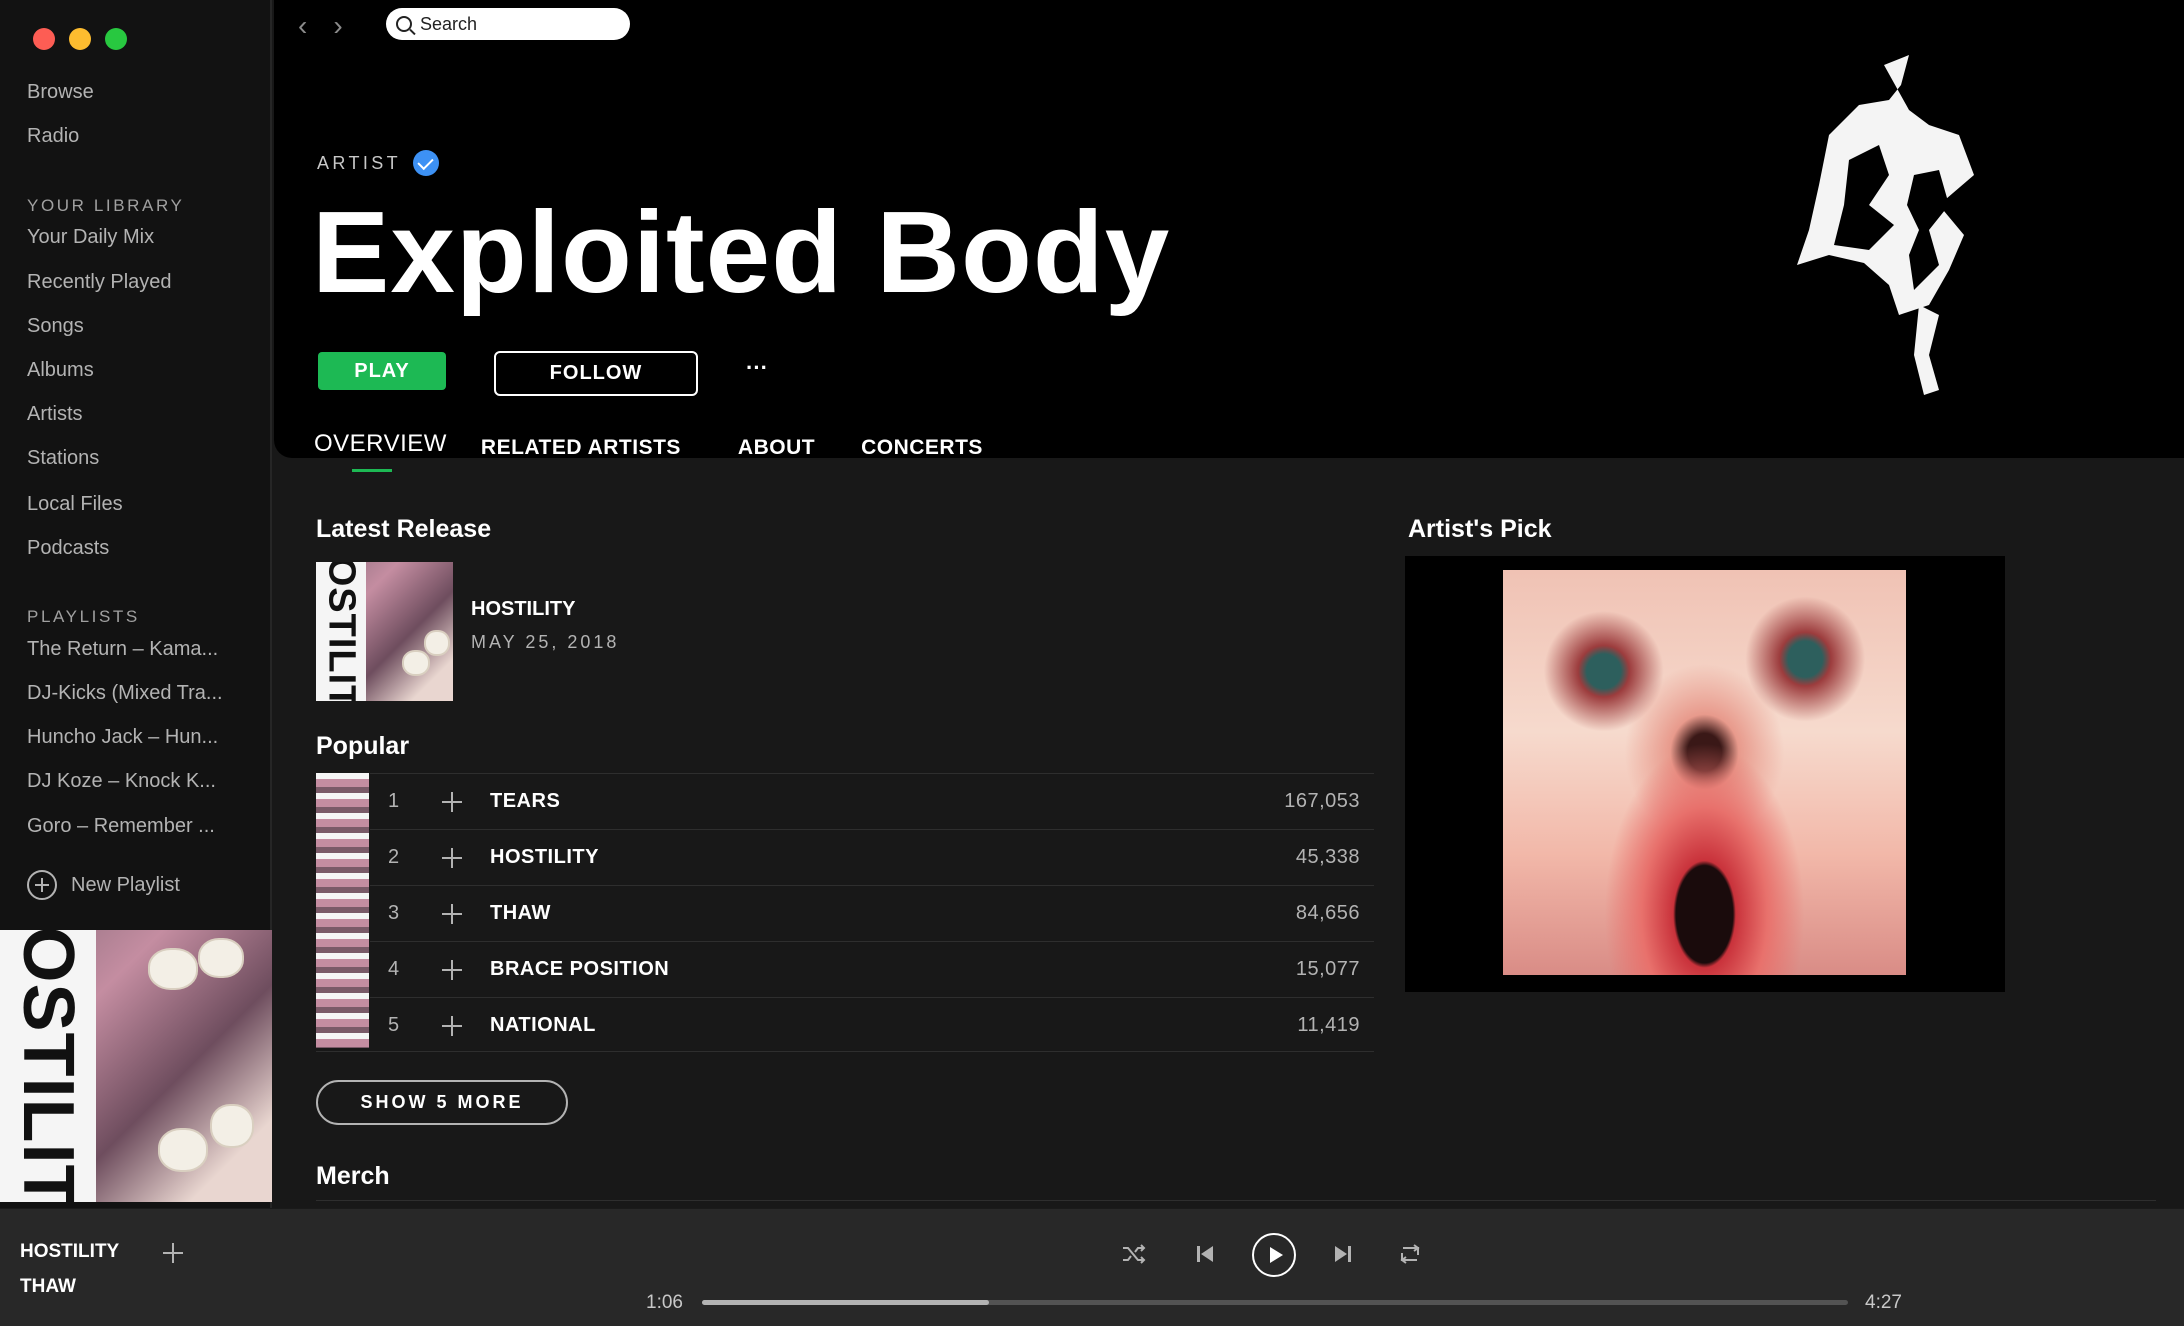  Describe the element at coordinates (394, 801) in the screenshot. I see `track-number: 1` at that location.